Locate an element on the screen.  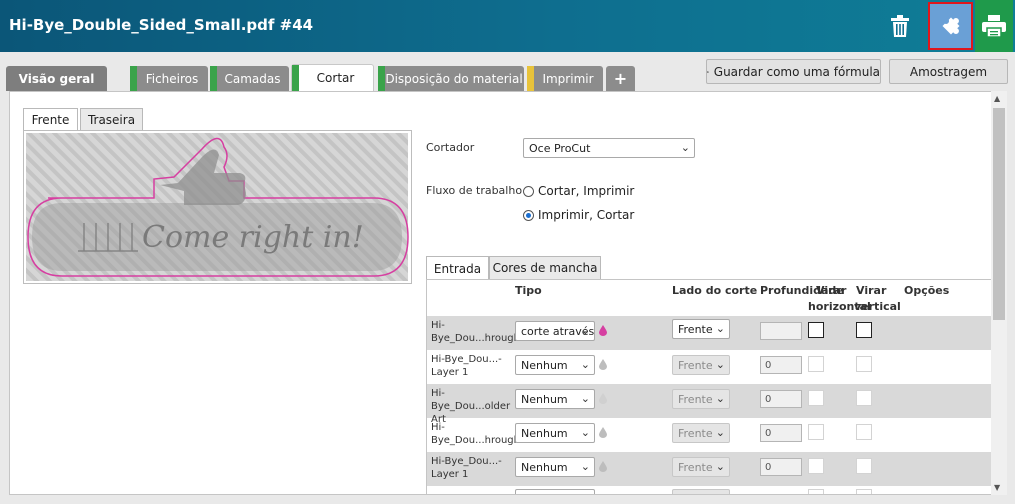
workflow-option-label: Cortar, Imprimir is located at coordinates (586, 191).